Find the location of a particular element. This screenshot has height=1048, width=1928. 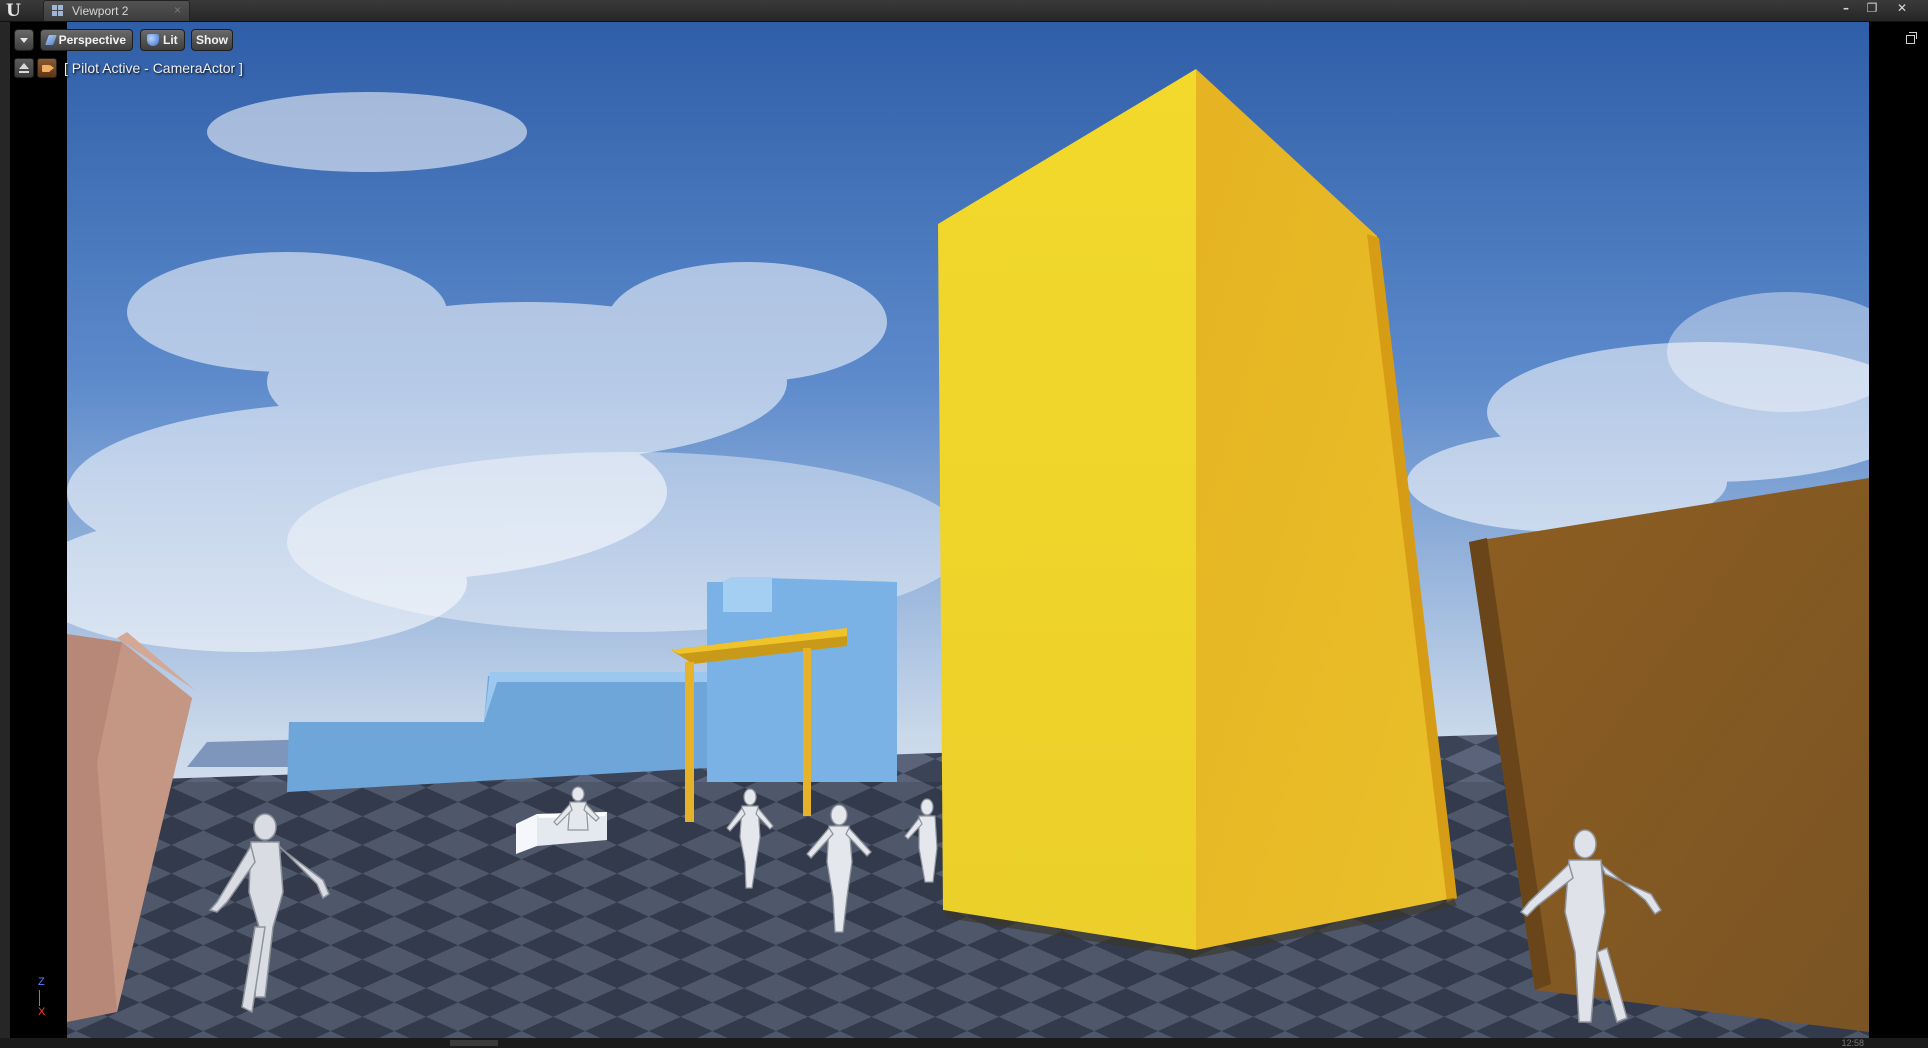

bottom-scrollbar is located at coordinates (964, 1043).